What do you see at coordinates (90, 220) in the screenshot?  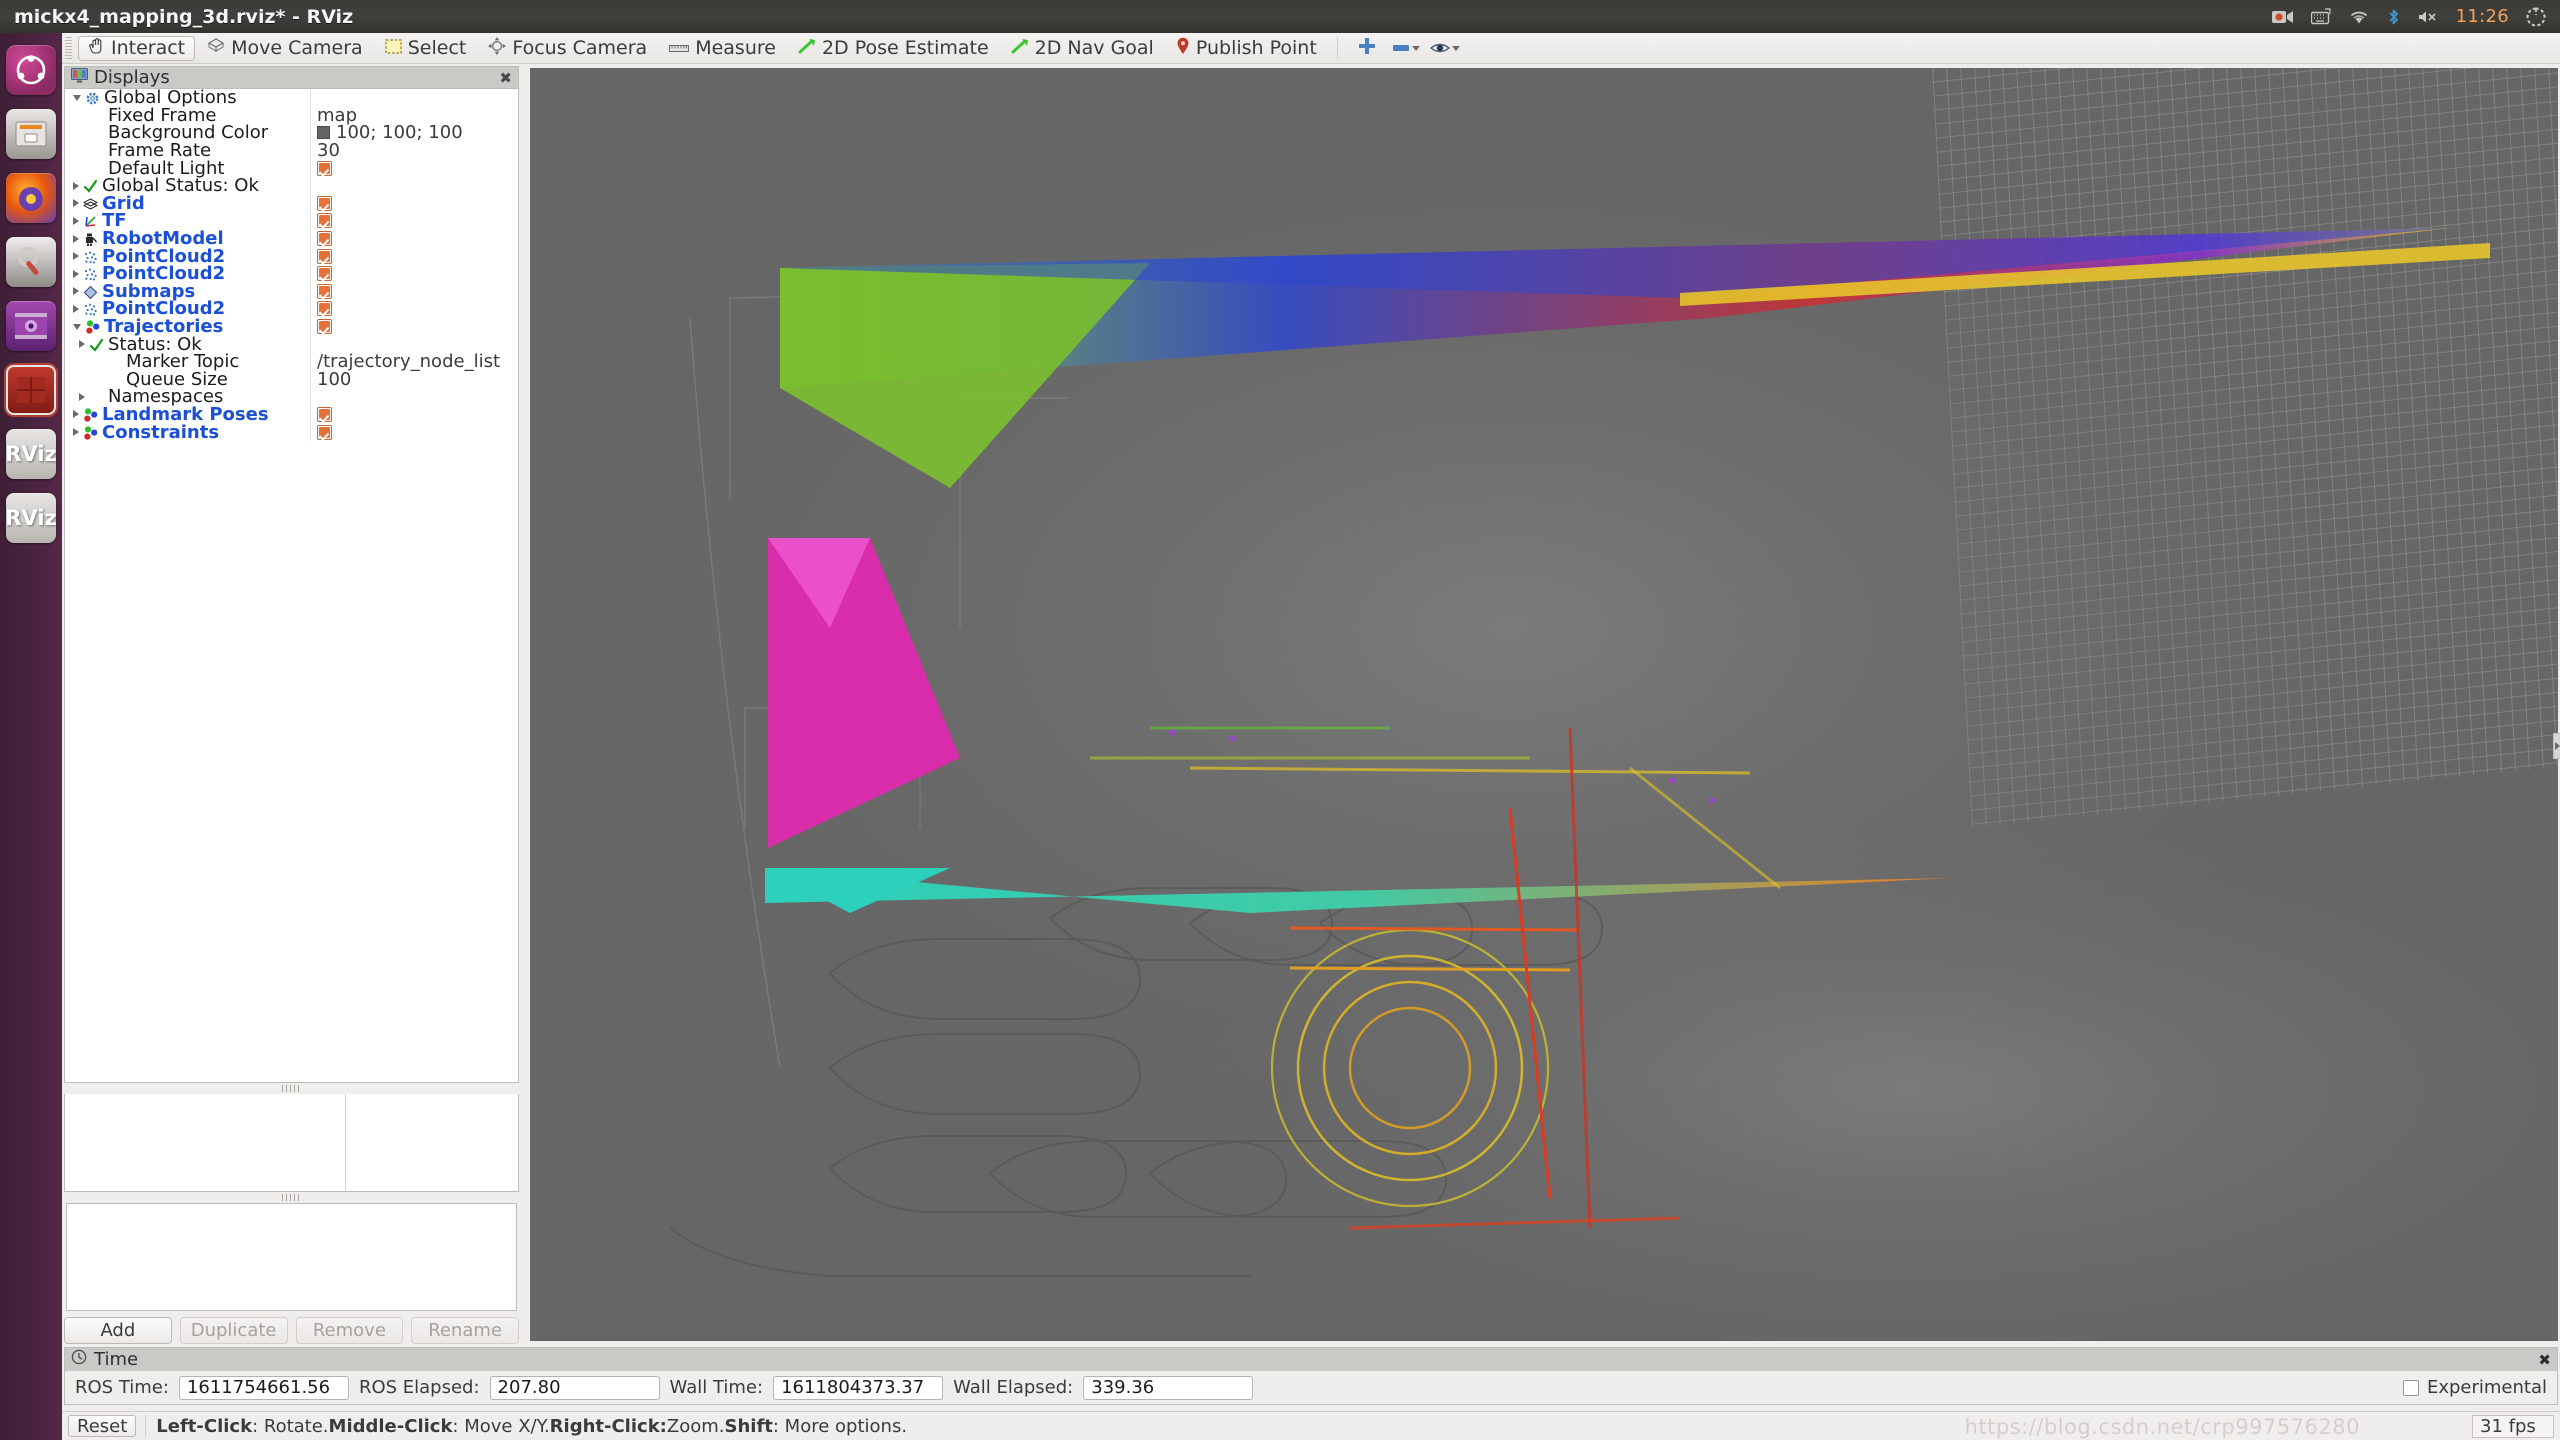 I see `tf-axes-icon` at bounding box center [90, 220].